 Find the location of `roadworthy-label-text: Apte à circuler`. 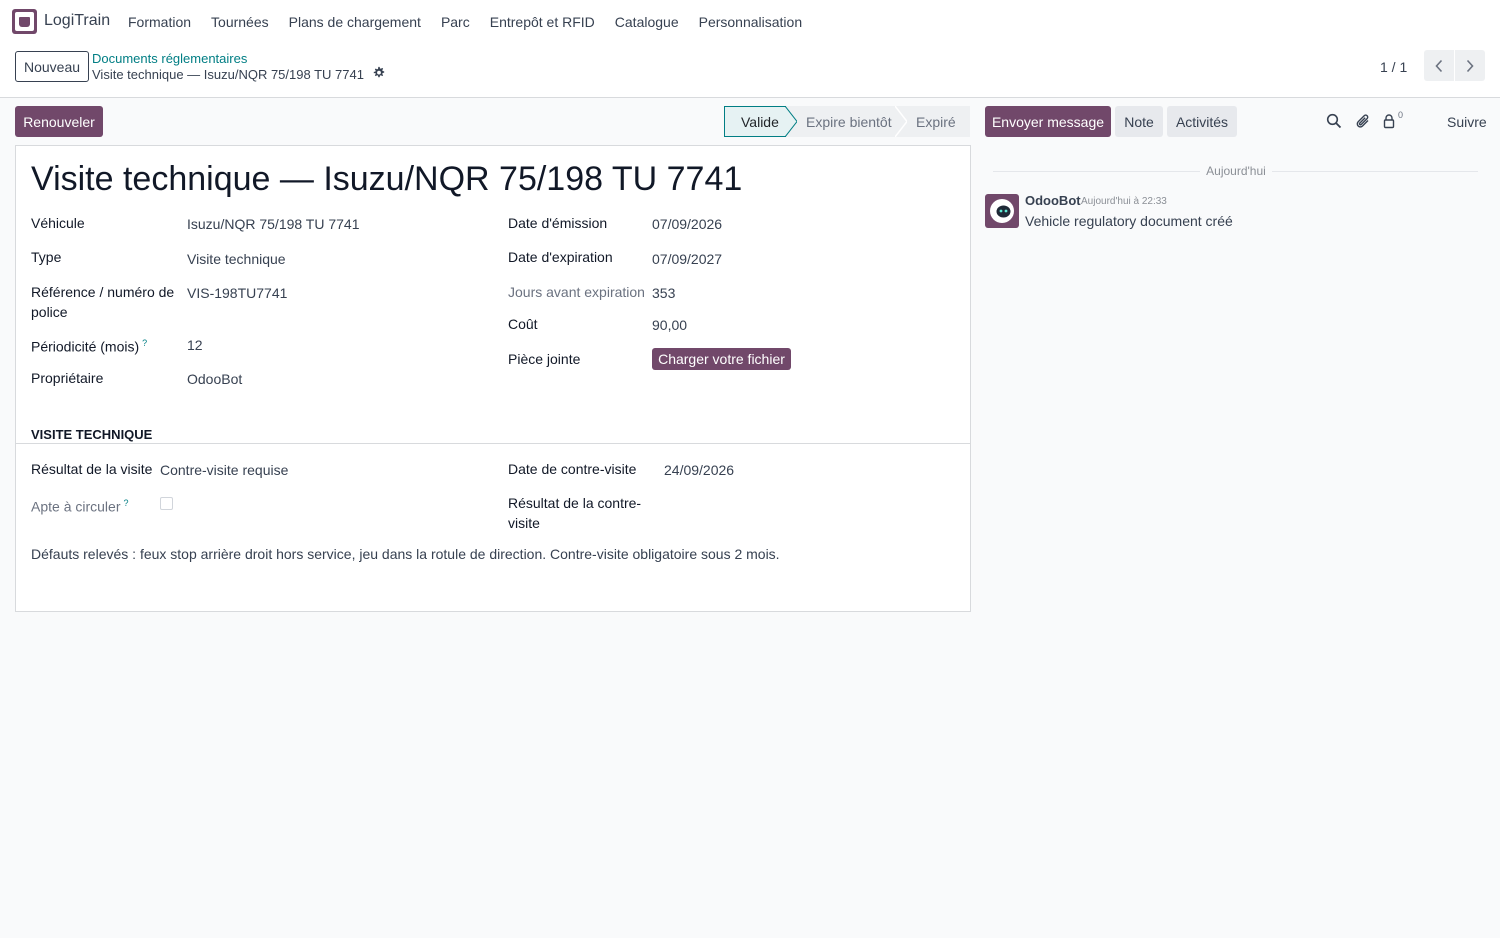

roadworthy-label-text: Apte à circuler is located at coordinates (76, 506).